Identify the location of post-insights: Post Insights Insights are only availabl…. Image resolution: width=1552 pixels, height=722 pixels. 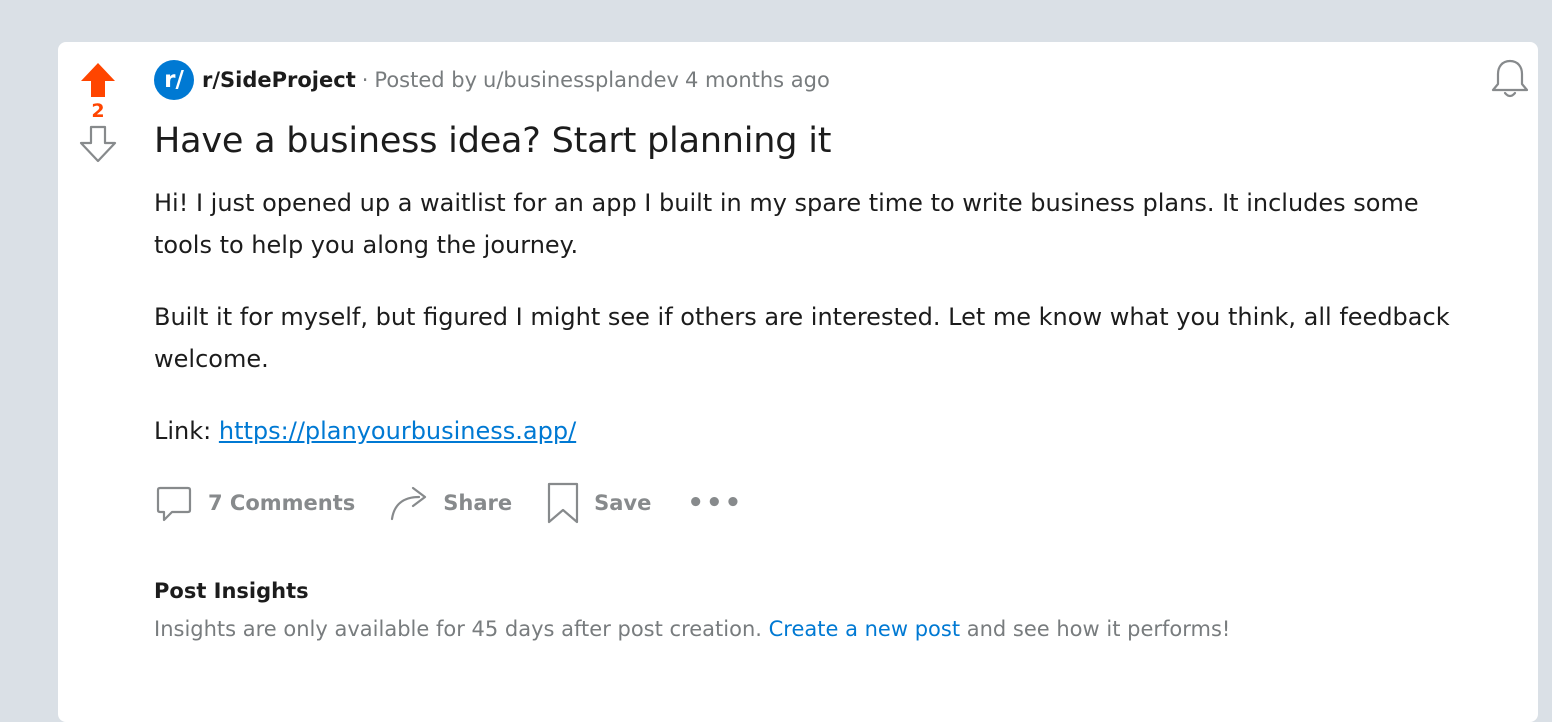
(819, 610).